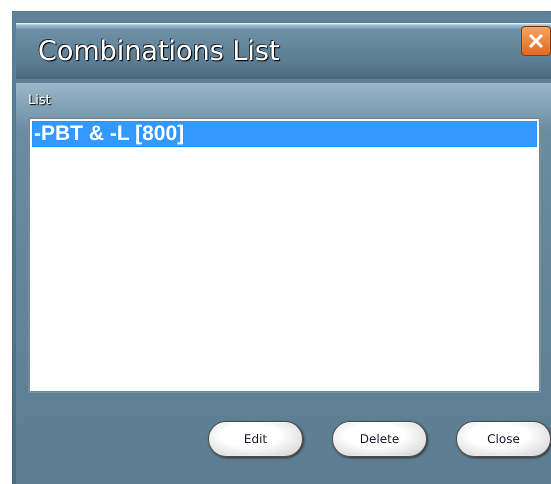  What do you see at coordinates (379, 439) in the screenshot?
I see `dialog-button: Delete` at bounding box center [379, 439].